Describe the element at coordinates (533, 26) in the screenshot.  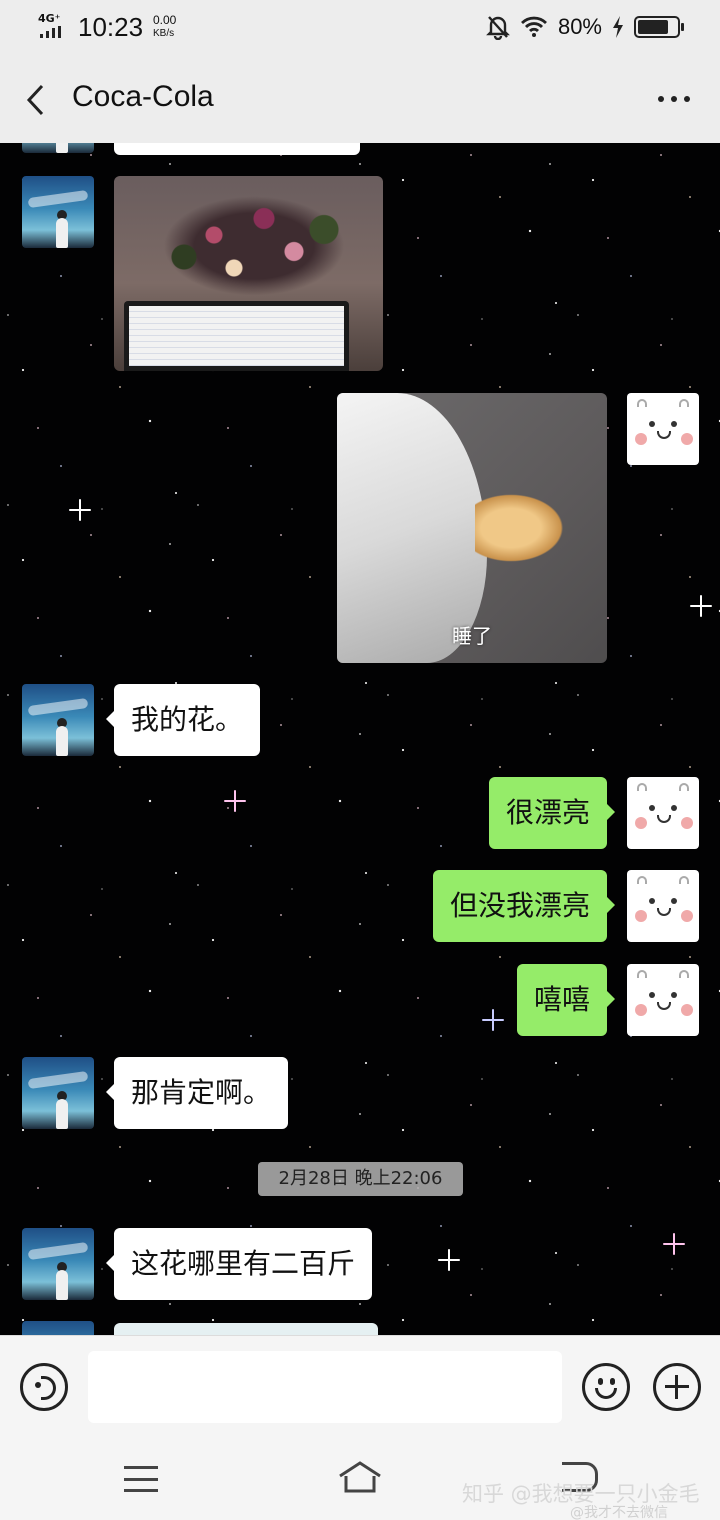
I see `wifi-icon` at that location.